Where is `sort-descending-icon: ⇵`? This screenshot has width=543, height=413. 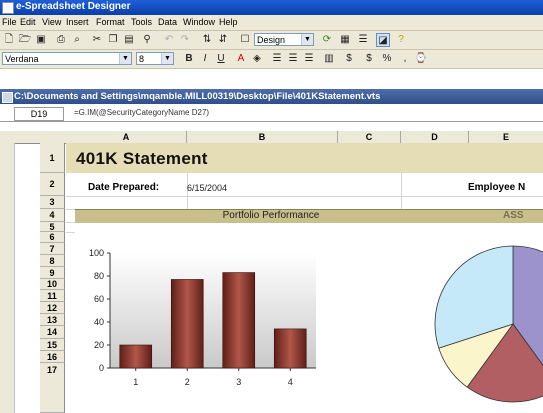
sort-descending-icon: ⇵ is located at coordinates (223, 40).